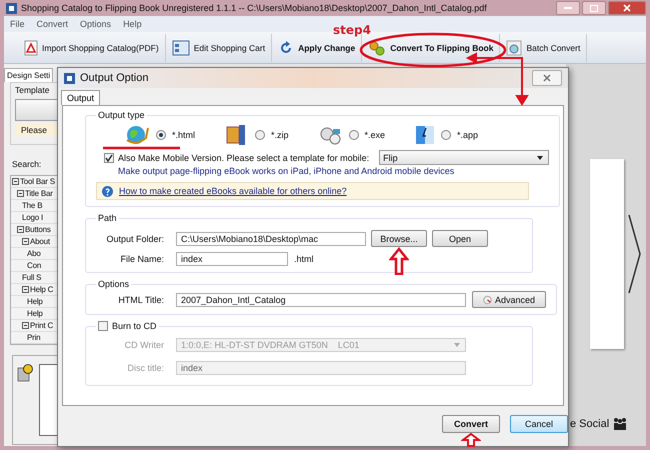 Image resolution: width=650 pixels, height=450 pixels. Describe the element at coordinates (144, 345) in the screenshot. I see `field-label: CD Writer` at that location.